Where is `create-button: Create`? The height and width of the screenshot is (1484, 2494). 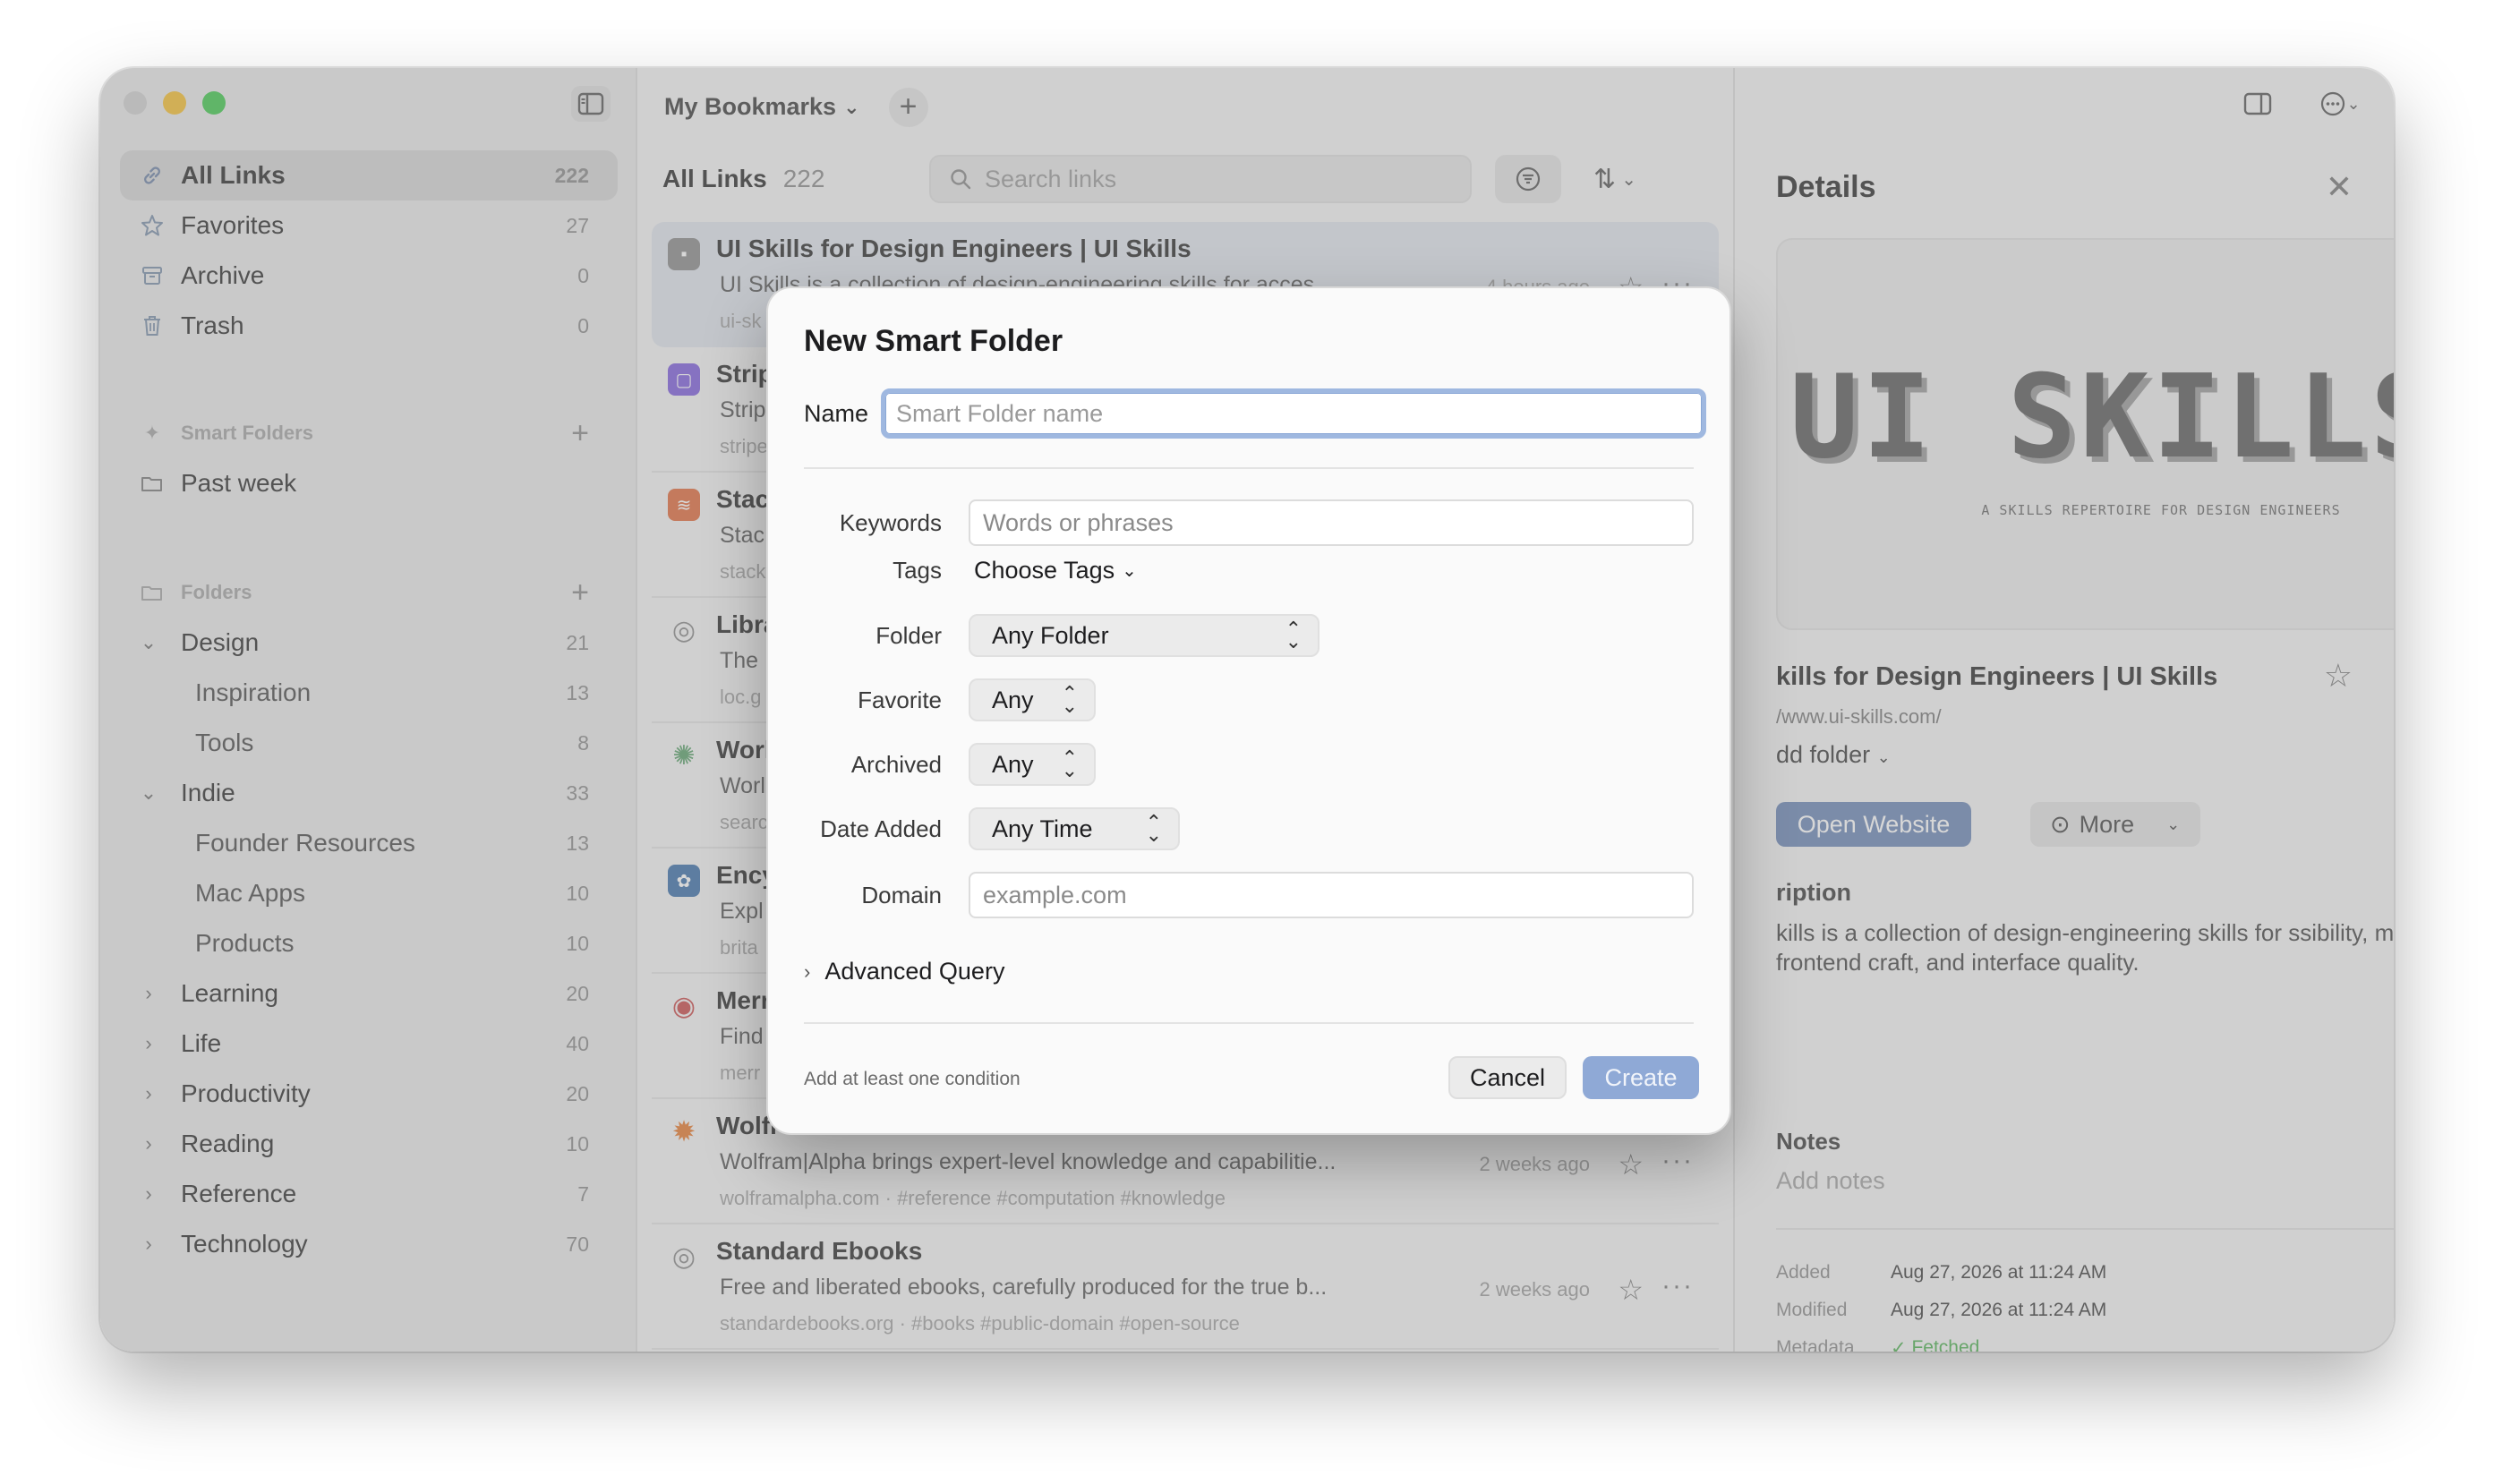 create-button: Create is located at coordinates (1641, 1077).